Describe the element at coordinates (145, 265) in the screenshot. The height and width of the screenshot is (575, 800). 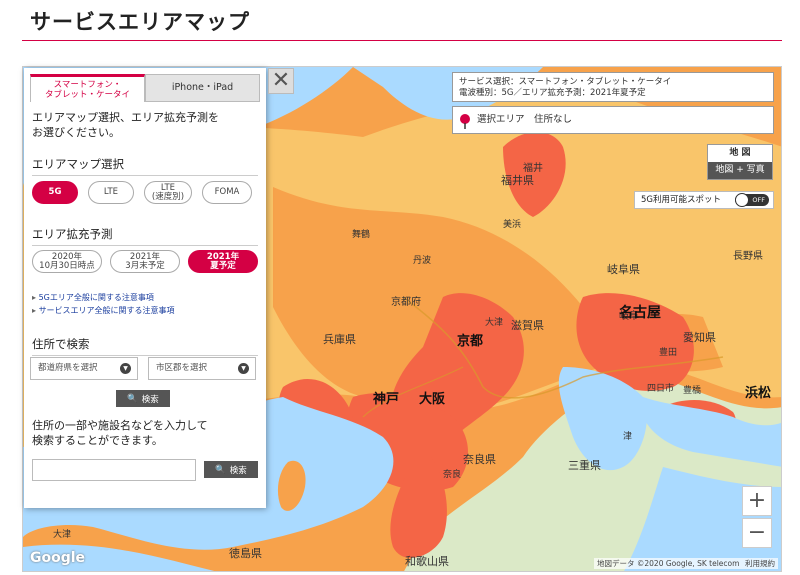
I see `forecast-2-line2: 3月末予定` at that location.